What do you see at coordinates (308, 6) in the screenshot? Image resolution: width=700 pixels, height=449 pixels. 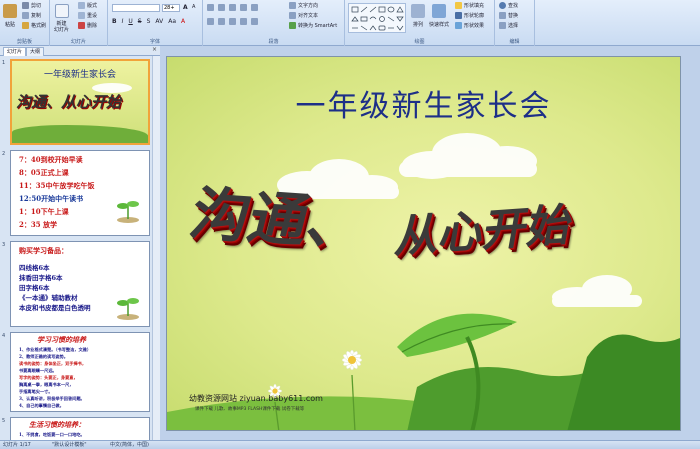 I see `text-direction-label: 文字方向` at bounding box center [308, 6].